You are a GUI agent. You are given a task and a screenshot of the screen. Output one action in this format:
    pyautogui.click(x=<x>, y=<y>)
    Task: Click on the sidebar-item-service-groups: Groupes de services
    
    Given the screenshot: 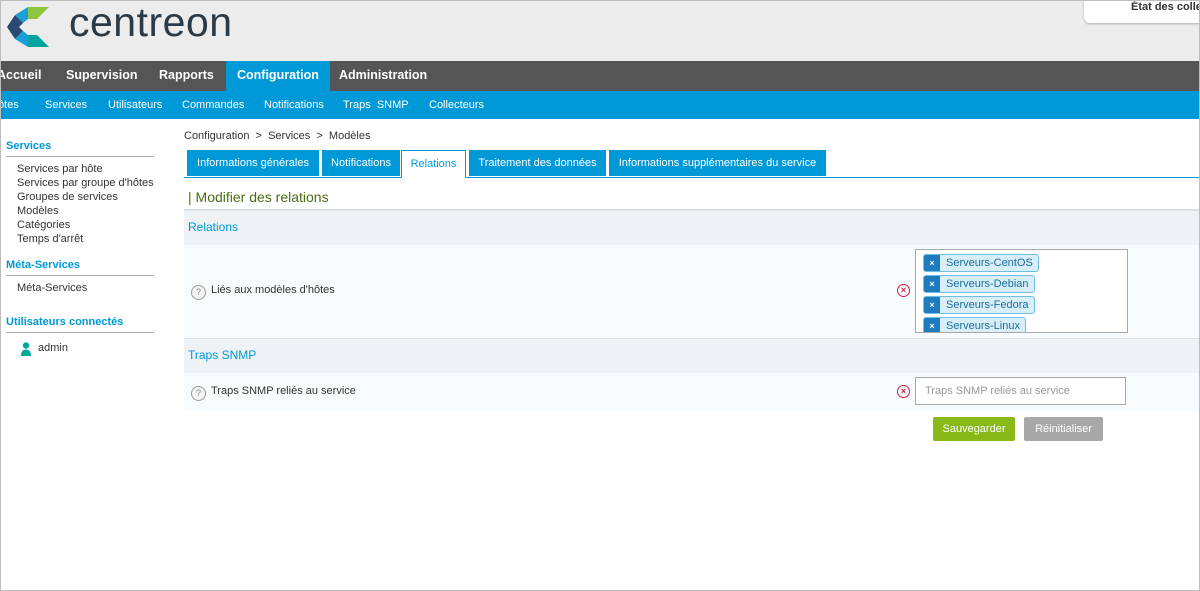 What is the action you would take?
    pyautogui.click(x=67, y=197)
    